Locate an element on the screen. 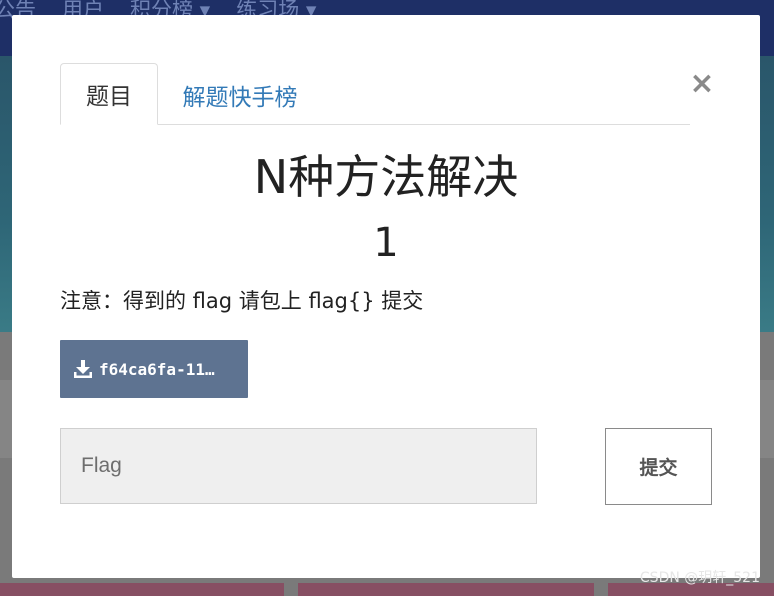  submit-button: 提交 is located at coordinates (658, 466).